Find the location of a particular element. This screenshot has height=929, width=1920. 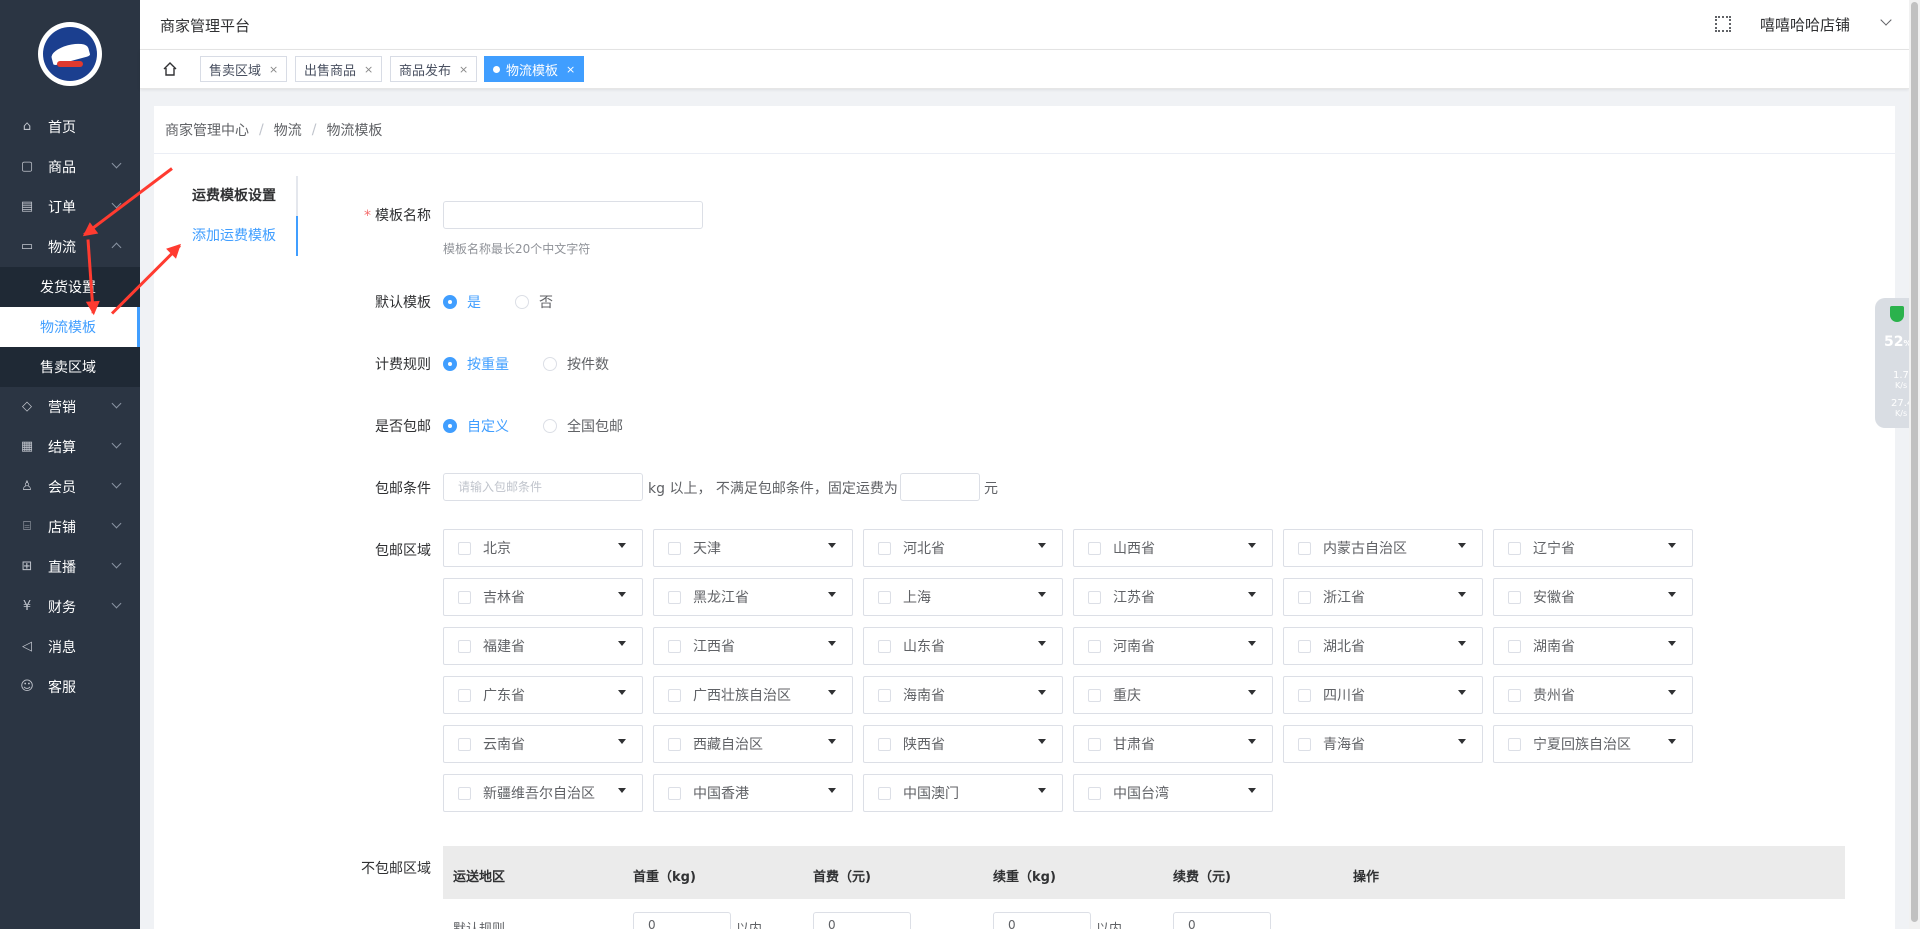

region-select: 山西省 is located at coordinates (1173, 548).